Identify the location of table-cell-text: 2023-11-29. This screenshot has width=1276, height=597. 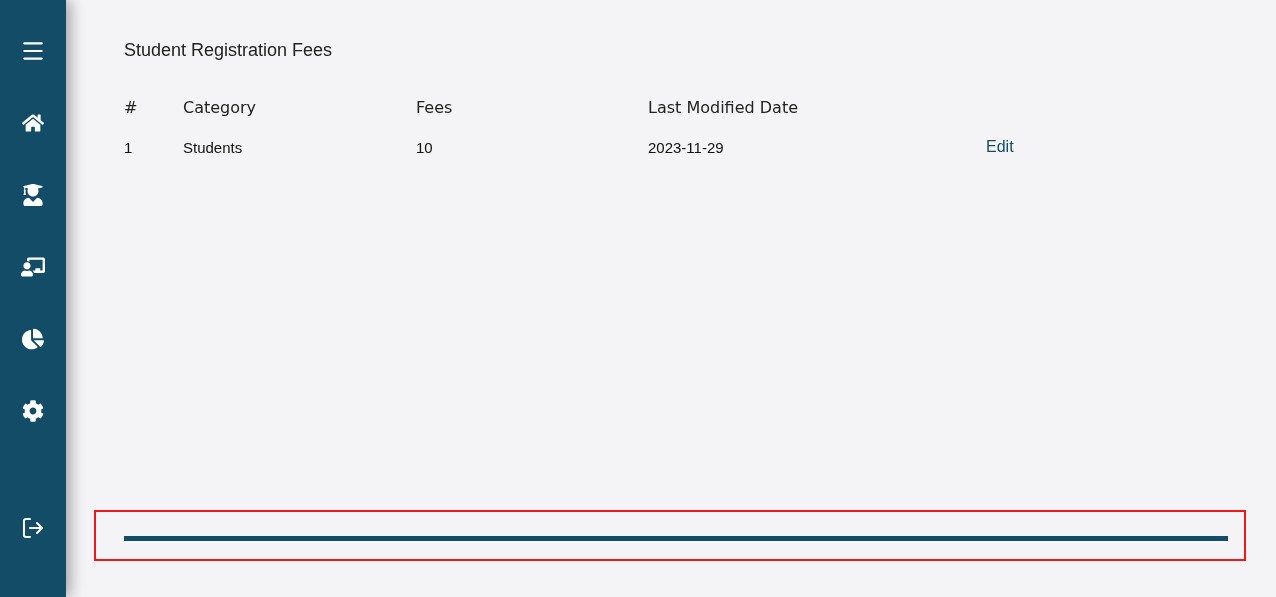
(686, 147).